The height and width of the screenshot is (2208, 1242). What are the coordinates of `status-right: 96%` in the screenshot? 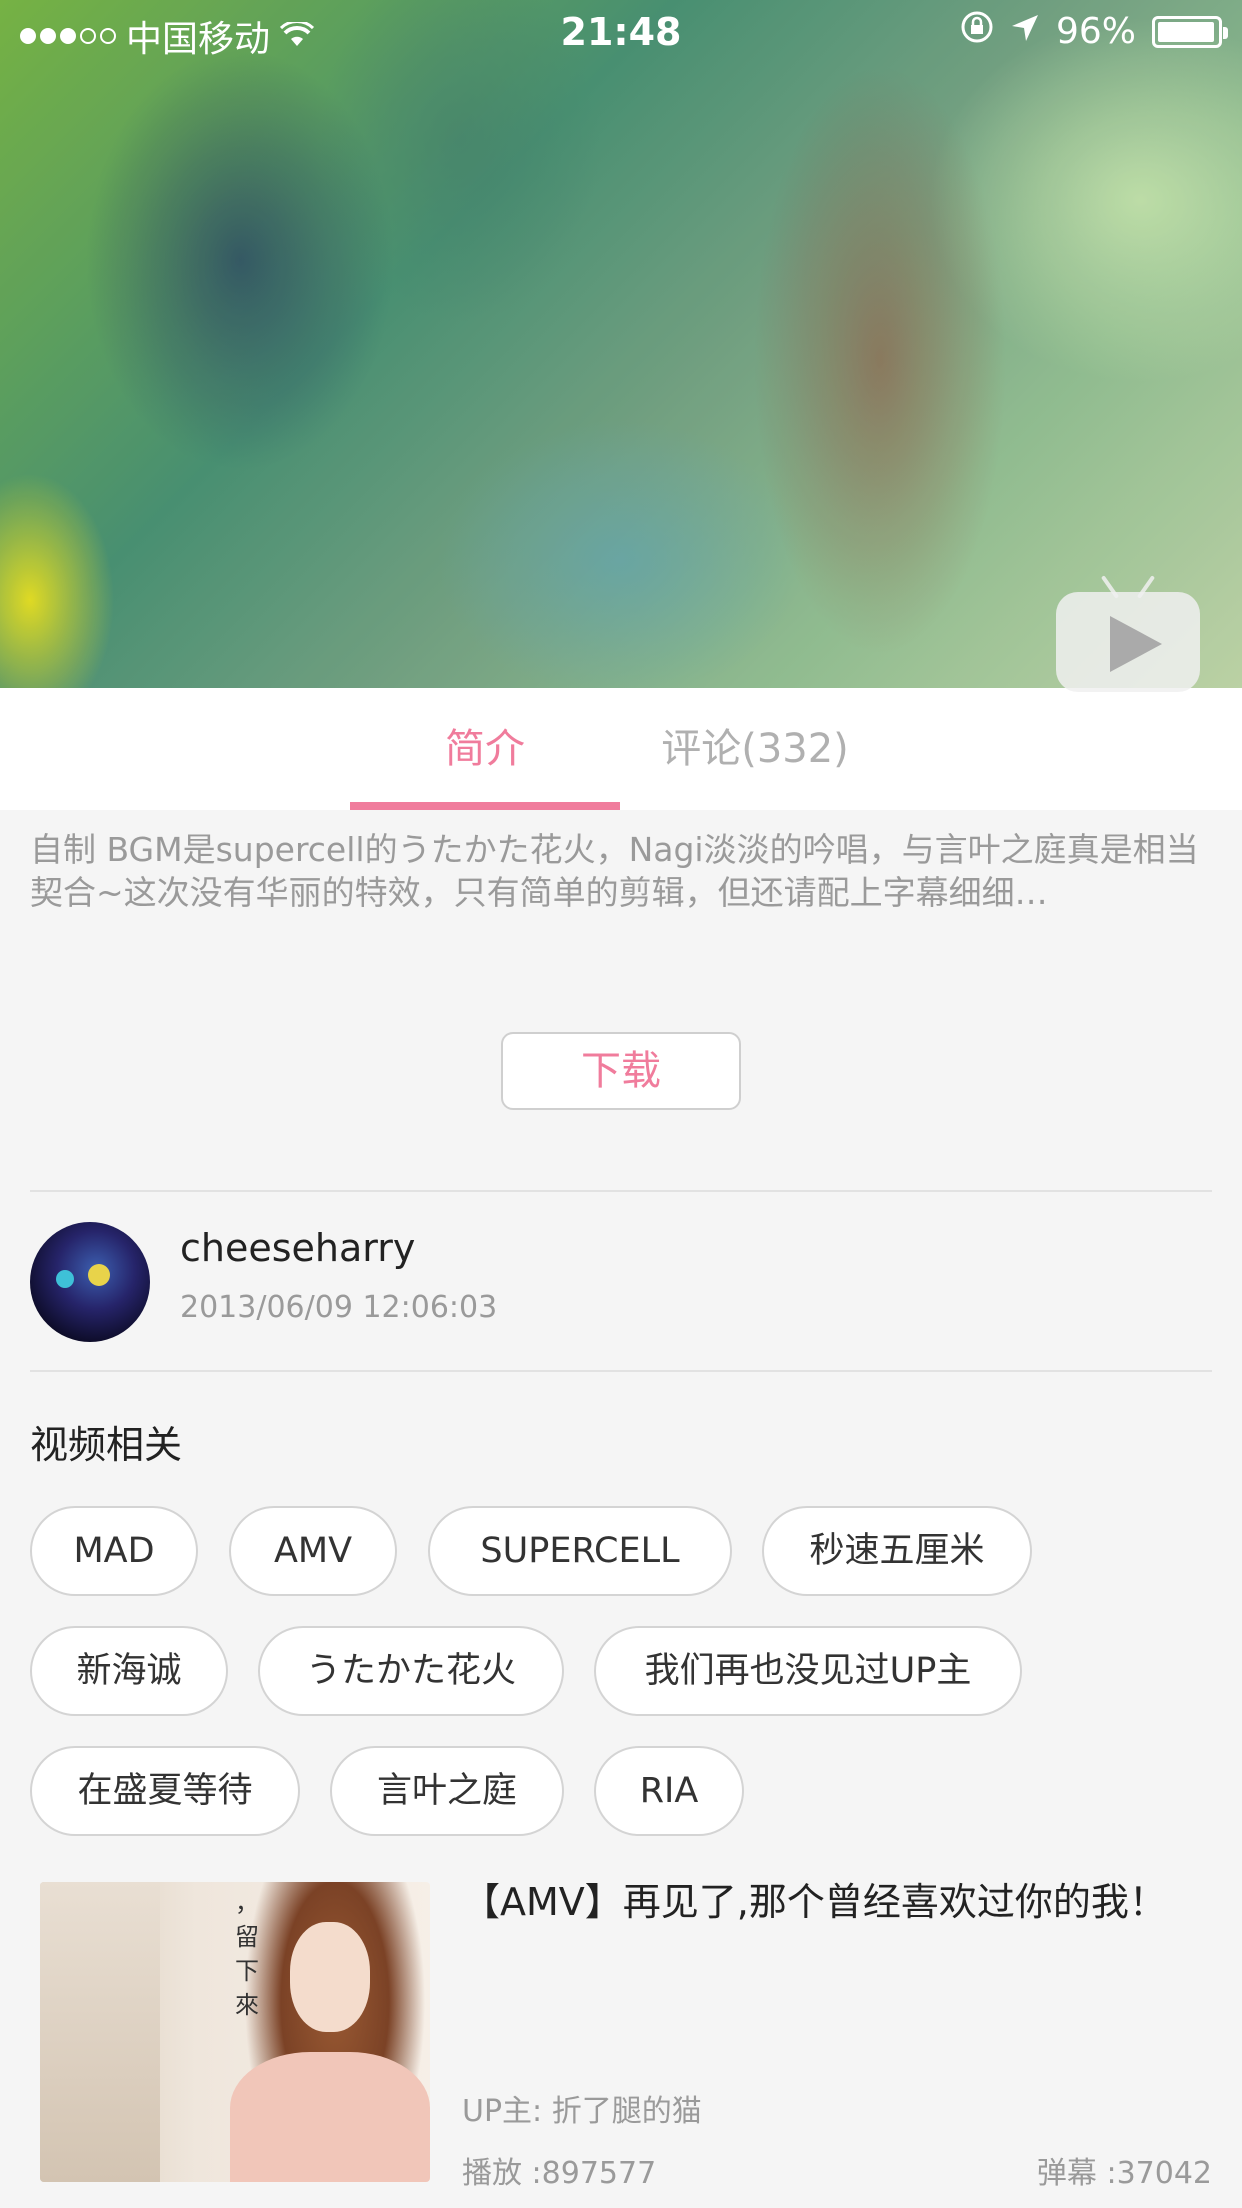 It's located at (1094, 31).